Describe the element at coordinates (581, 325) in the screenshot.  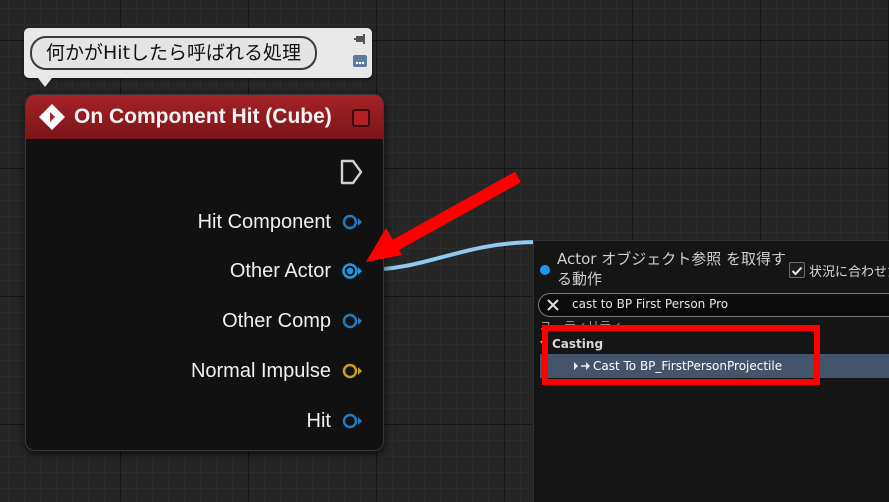
I see `category-utility: ユーティリティ` at that location.